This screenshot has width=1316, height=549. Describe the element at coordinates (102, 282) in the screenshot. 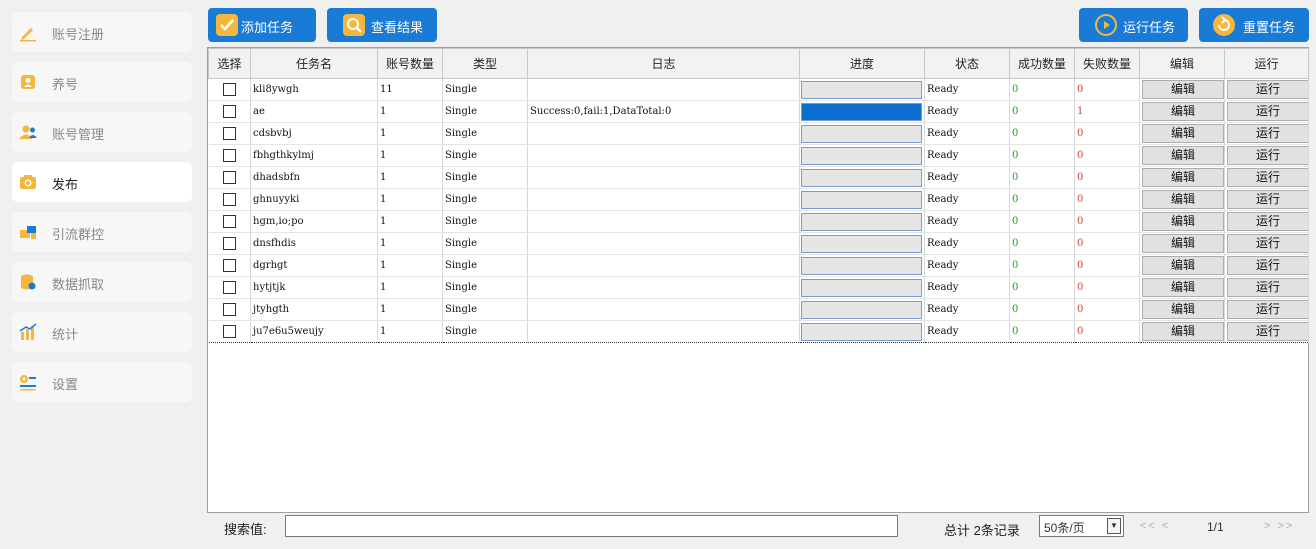

I see `sidebar-item-data-scrape: 数据抓取` at that location.